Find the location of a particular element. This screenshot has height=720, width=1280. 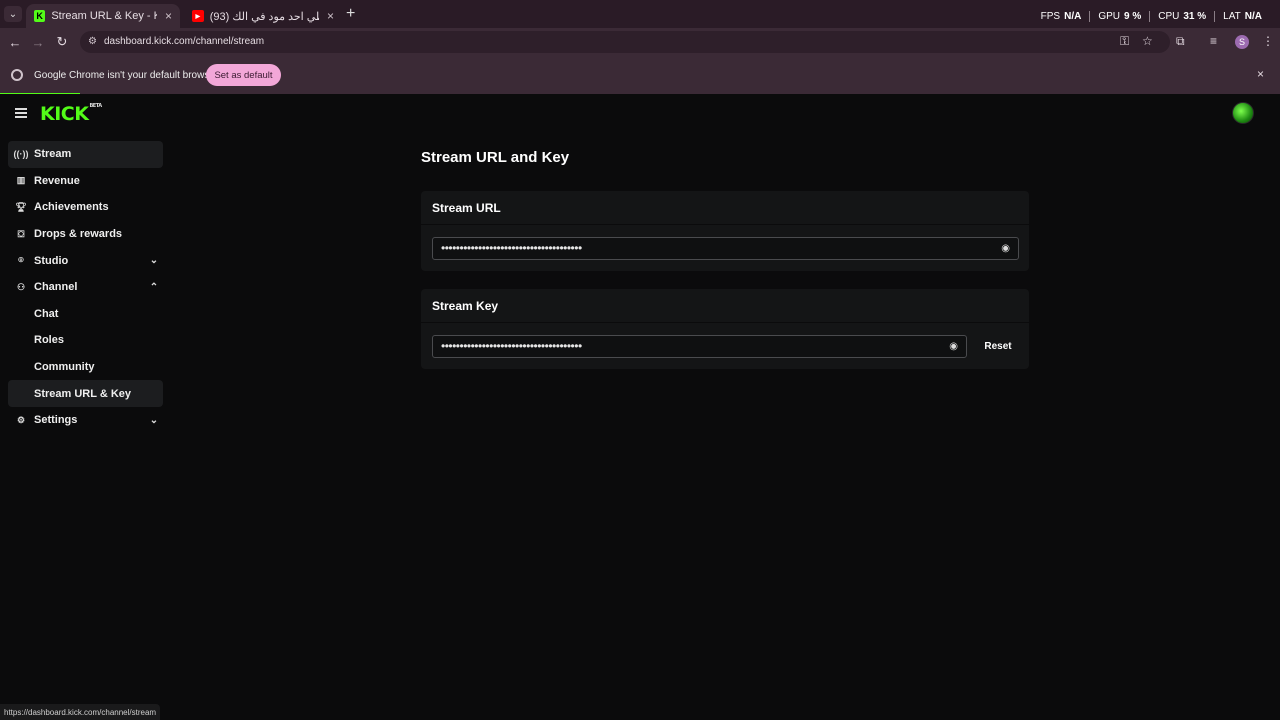

sidebar-item-stream-url-key: Stream URL & Key is located at coordinates (85, 393).